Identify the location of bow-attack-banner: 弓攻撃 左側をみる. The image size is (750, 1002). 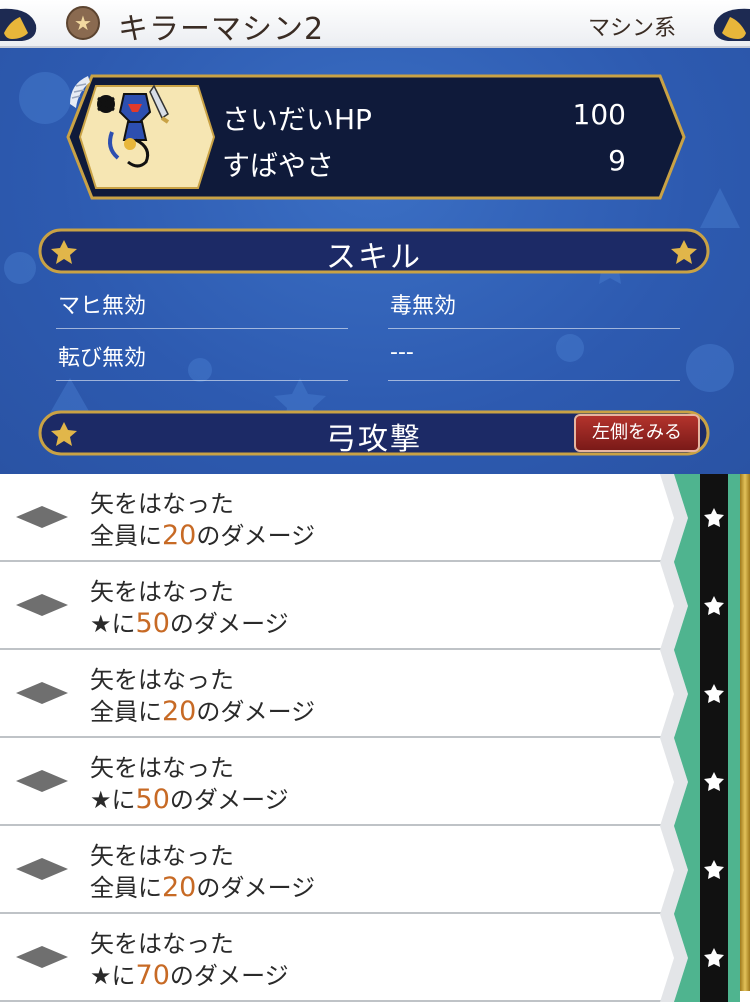
(374, 433).